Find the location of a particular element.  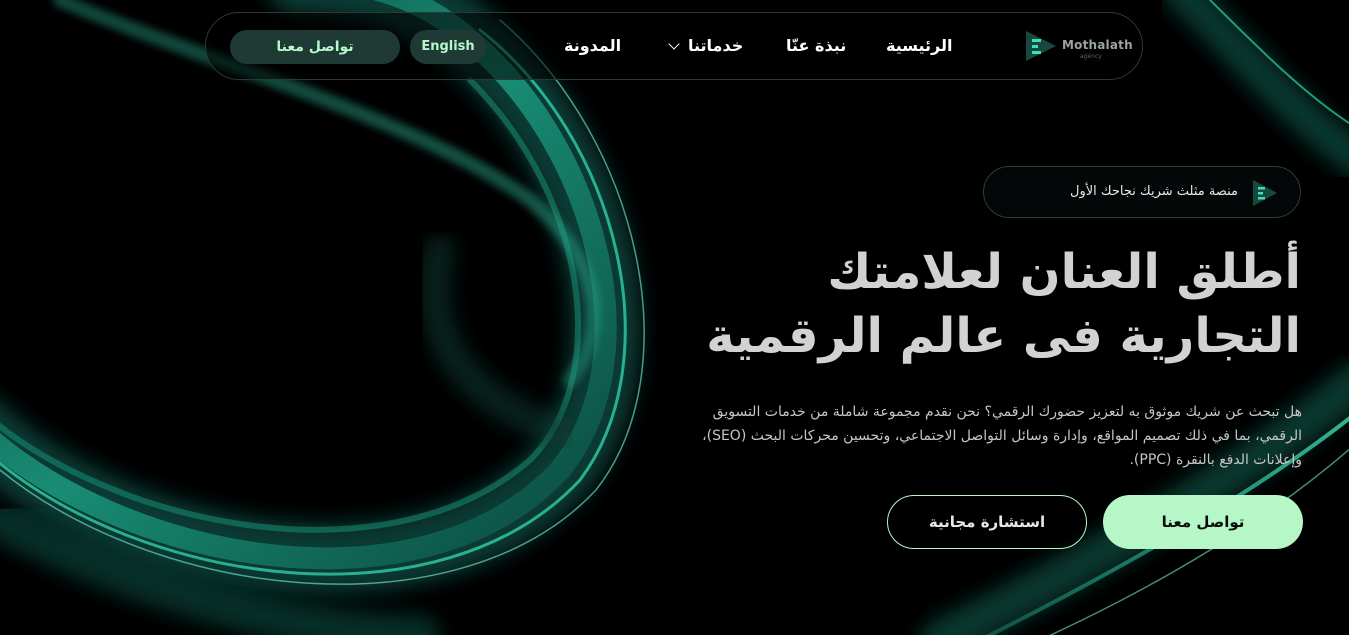

nav-link-about: نبذة عنّا is located at coordinates (816, 45).